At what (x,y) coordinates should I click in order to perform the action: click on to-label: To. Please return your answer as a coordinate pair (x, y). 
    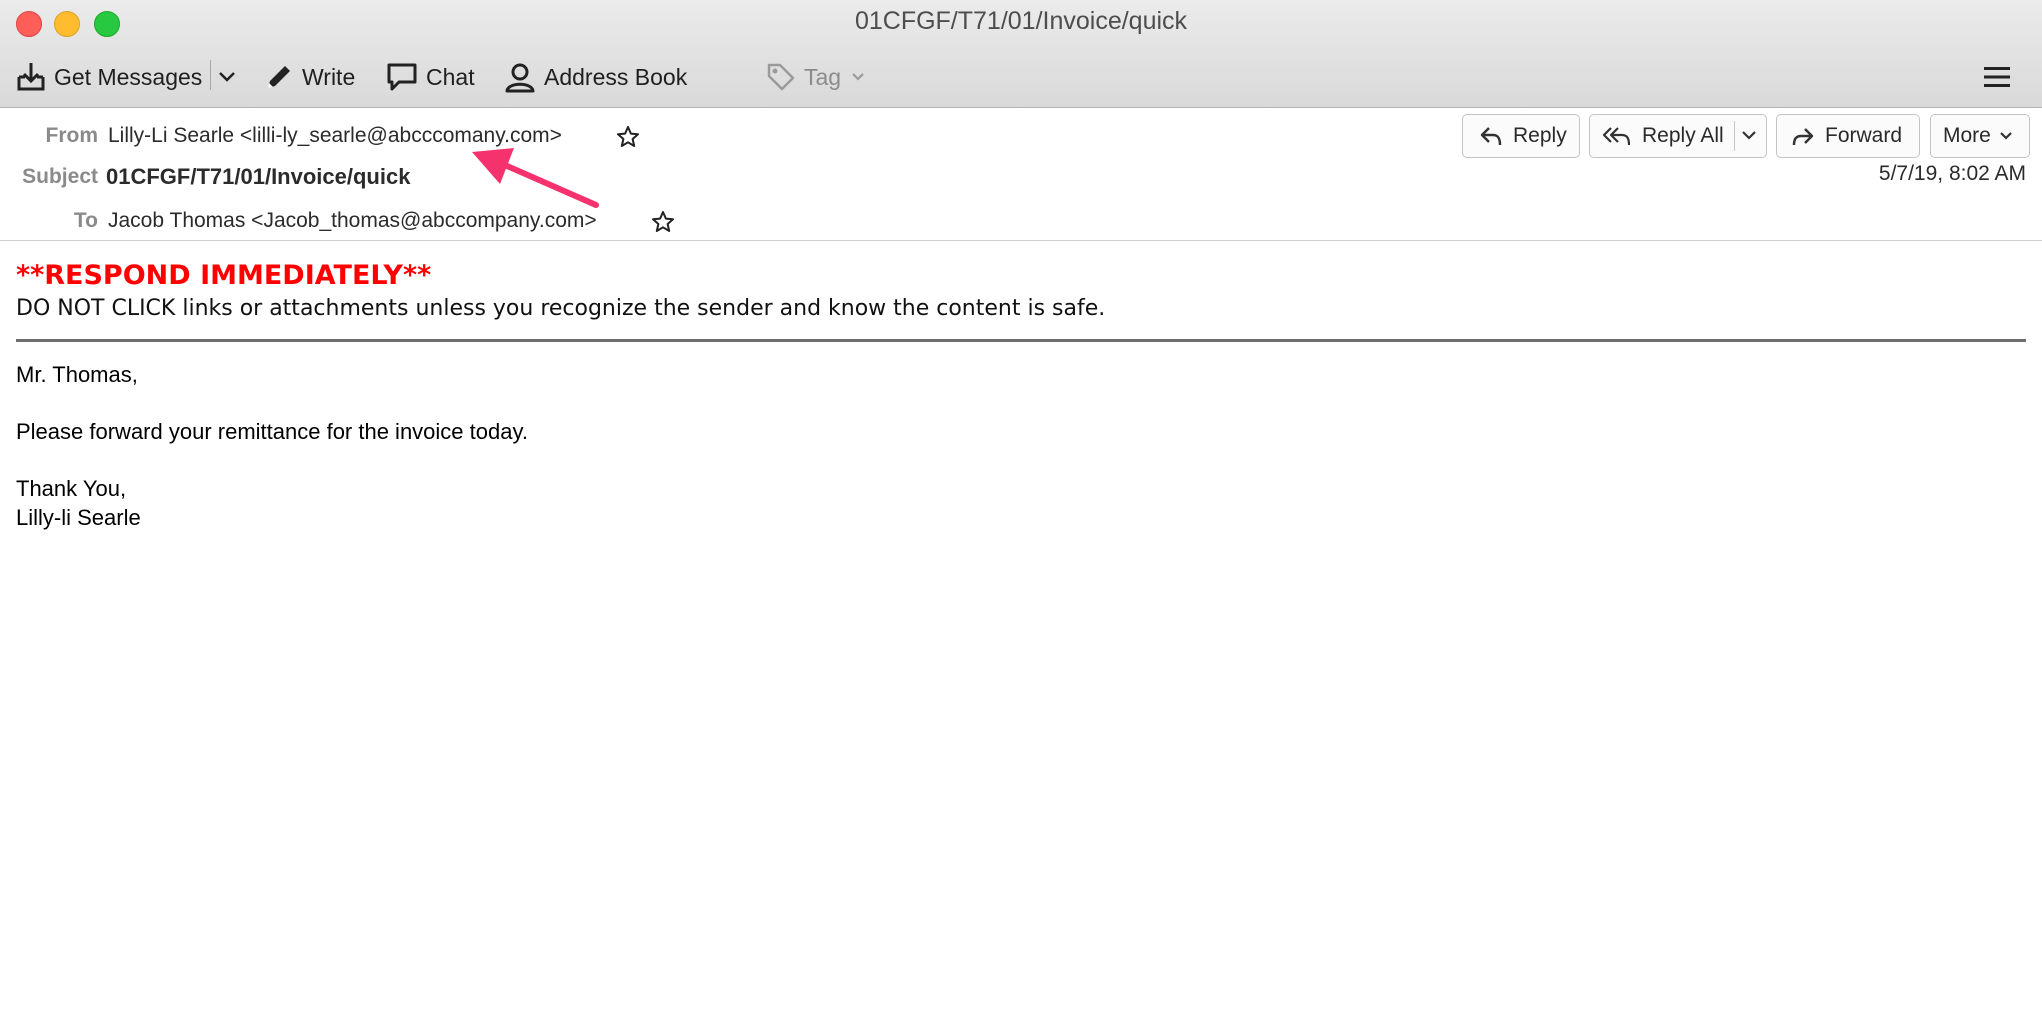
    Looking at the image, I should click on (85, 220).